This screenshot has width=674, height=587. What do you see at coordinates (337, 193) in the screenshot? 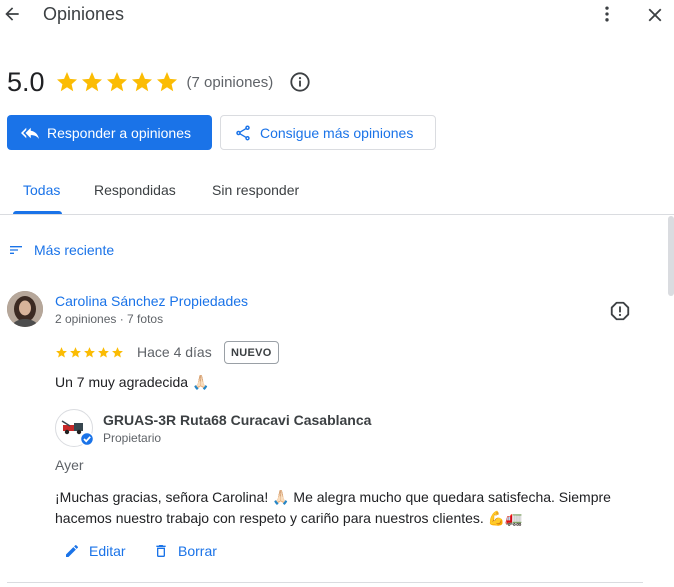
I see `review-tabs: Todas Respondidas Sin responder` at bounding box center [337, 193].